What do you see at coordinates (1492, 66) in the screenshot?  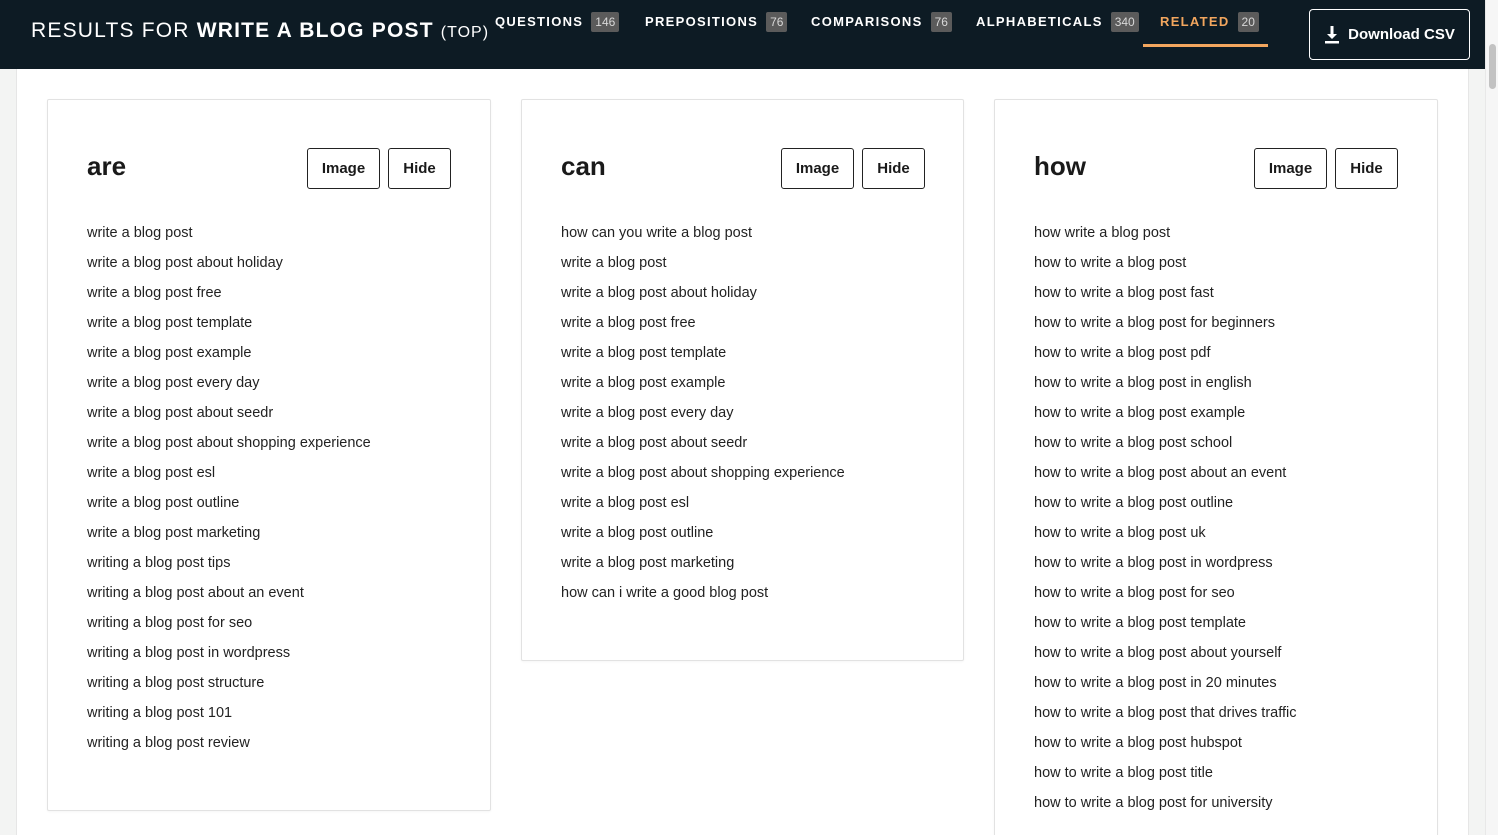 I see `scrollbar-thumb` at bounding box center [1492, 66].